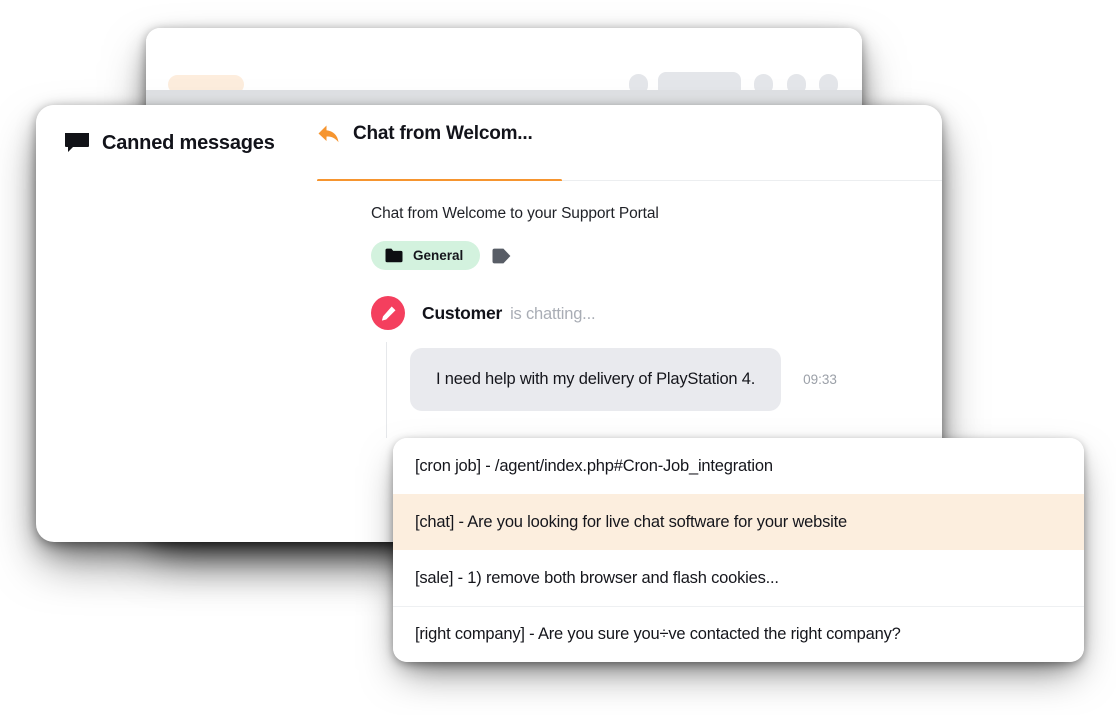 This screenshot has width=1116, height=715. Describe the element at coordinates (656, 255) in the screenshot. I see `tag-row: General` at that location.